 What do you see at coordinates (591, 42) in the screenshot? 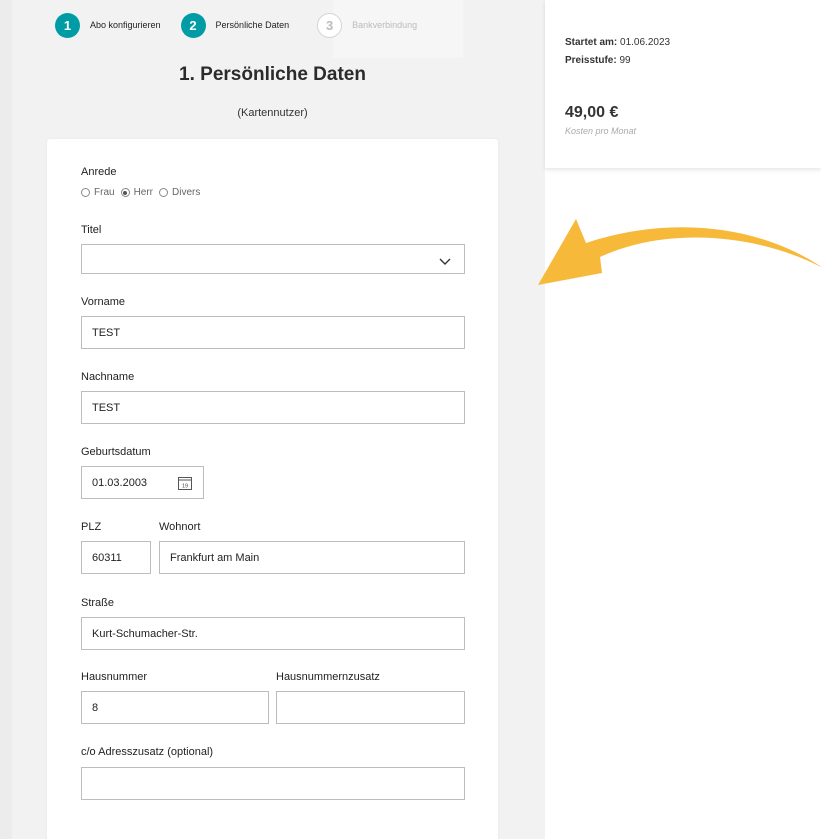
I see `start-date-label: Startet am:` at bounding box center [591, 42].